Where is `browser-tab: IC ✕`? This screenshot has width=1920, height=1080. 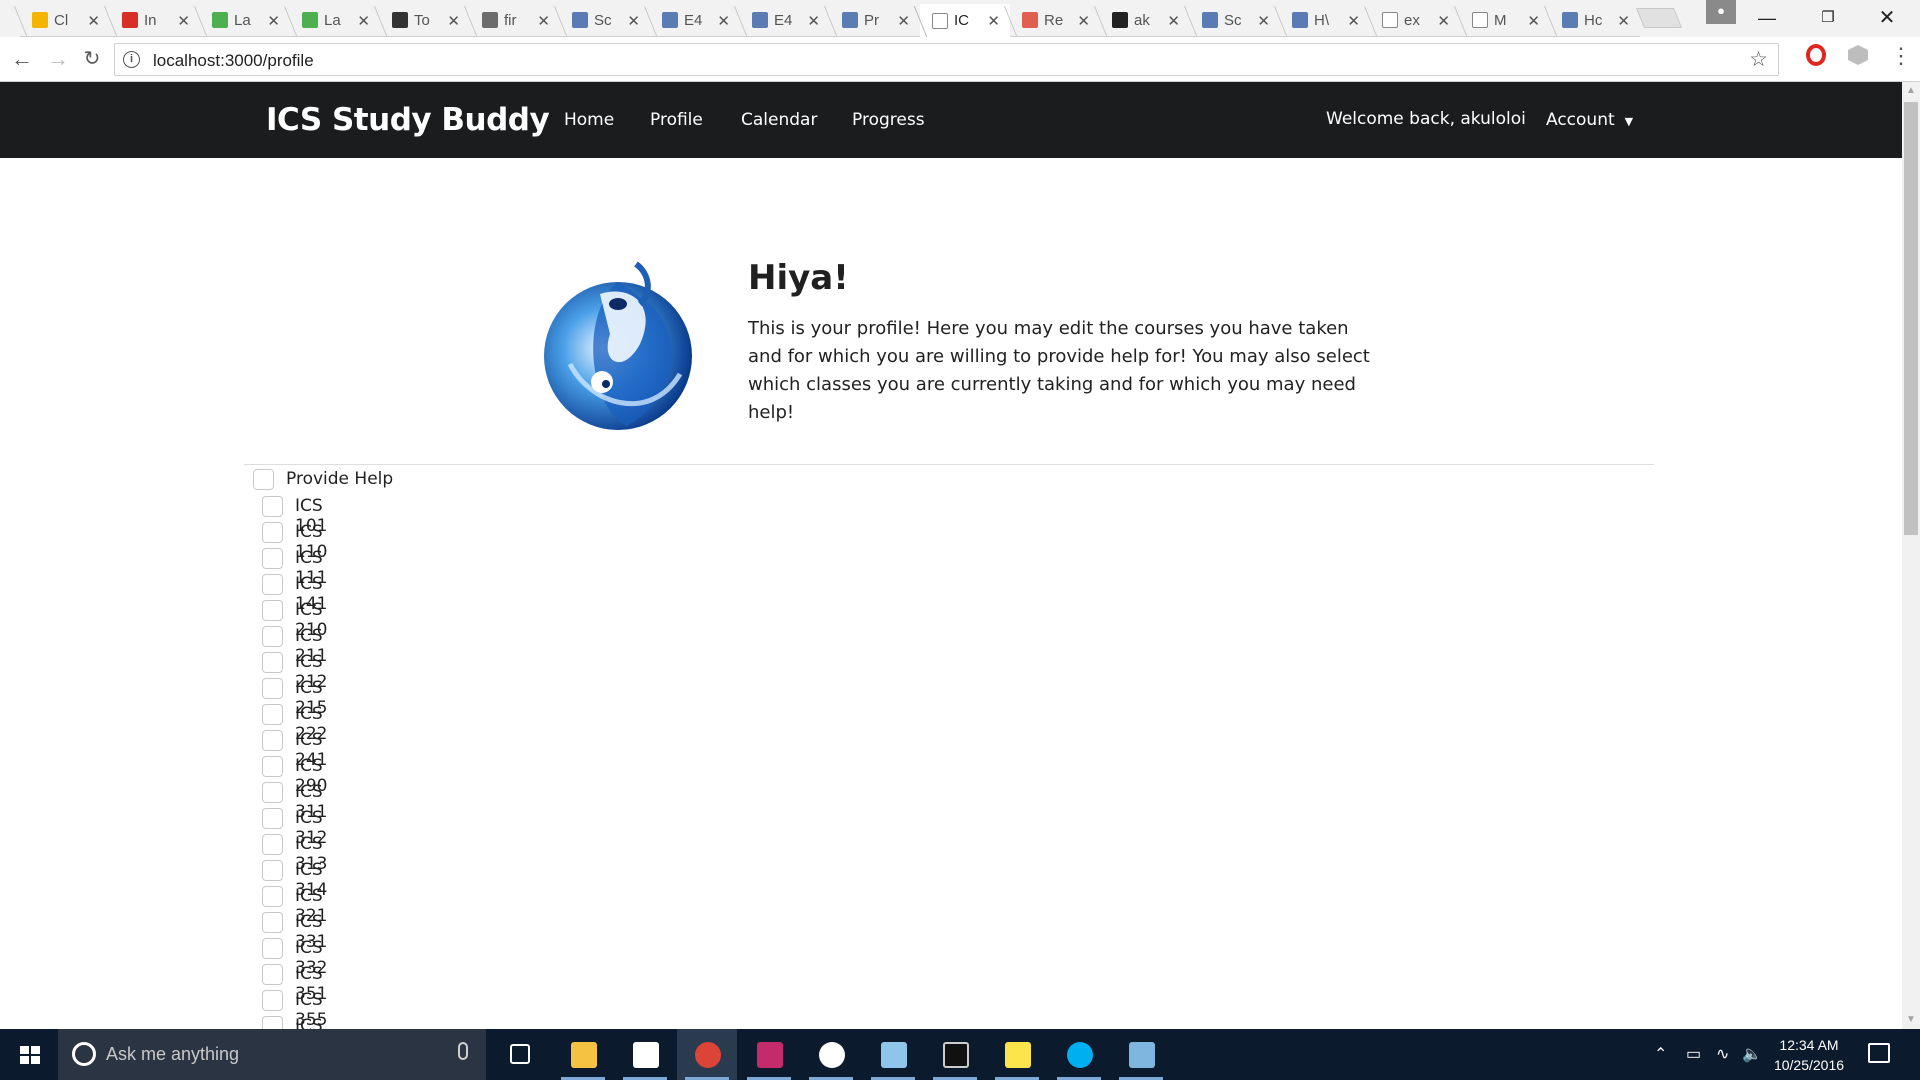
browser-tab: IC ✕ is located at coordinates (965, 20).